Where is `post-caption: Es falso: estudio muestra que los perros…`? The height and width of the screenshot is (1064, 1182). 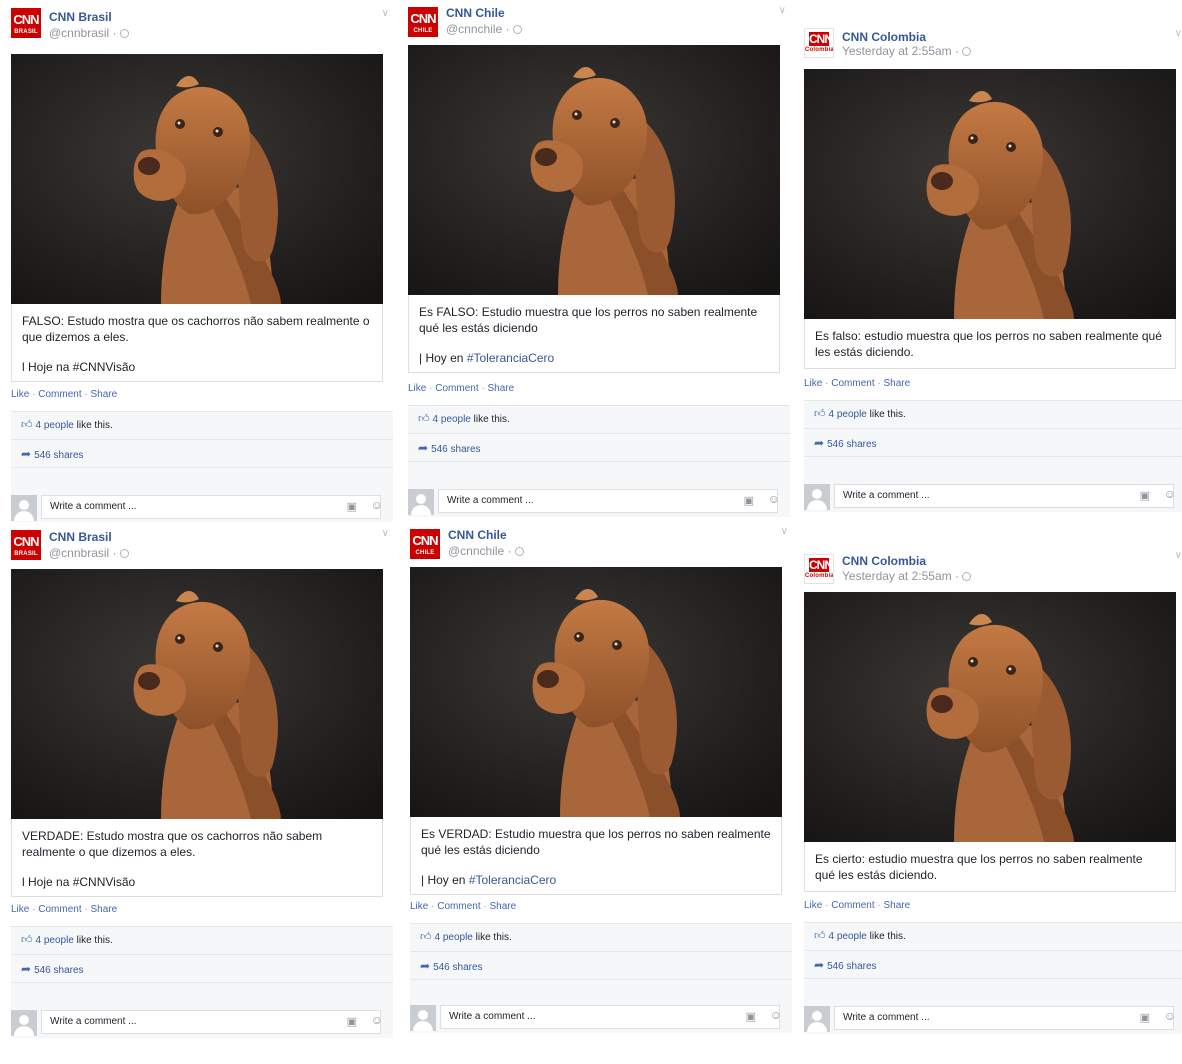
post-caption: Es falso: estudio muestra que los perros… is located at coordinates (990, 344).